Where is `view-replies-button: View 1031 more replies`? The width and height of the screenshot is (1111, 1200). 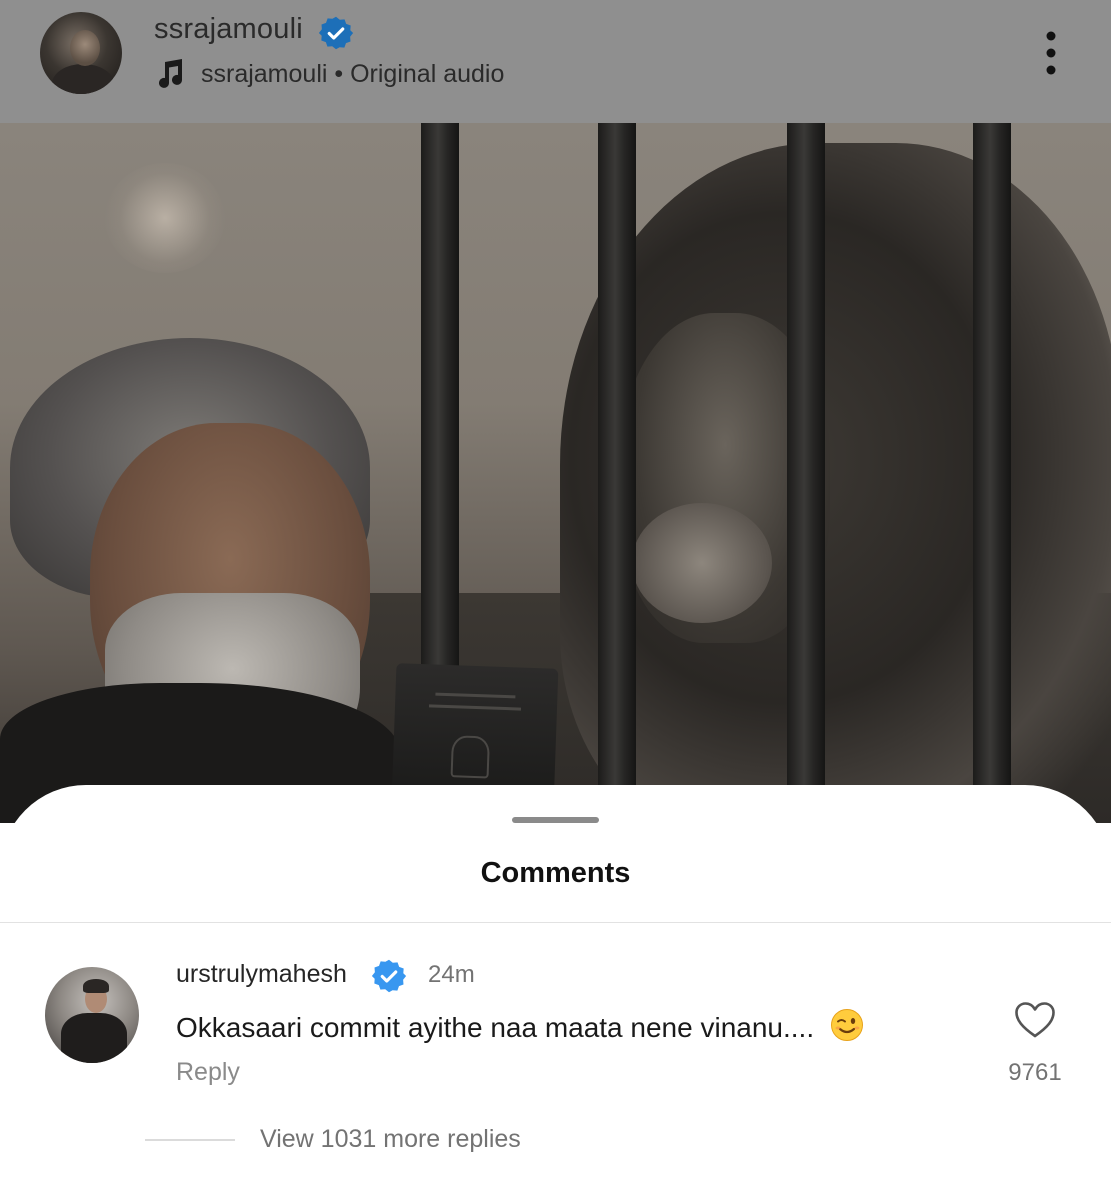 view-replies-button: View 1031 more replies is located at coordinates (390, 1139).